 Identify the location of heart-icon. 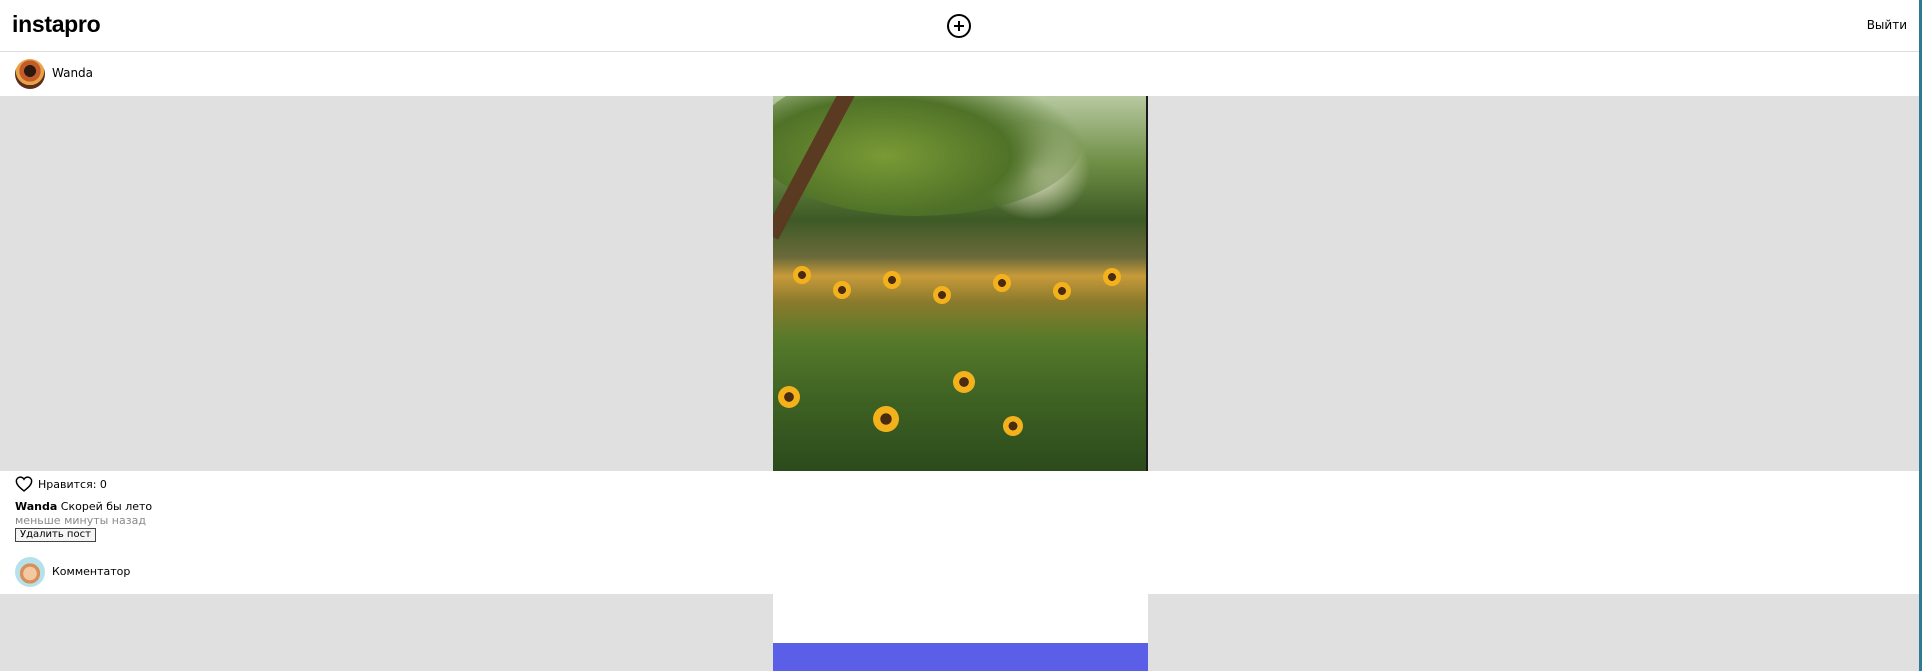
(24, 484).